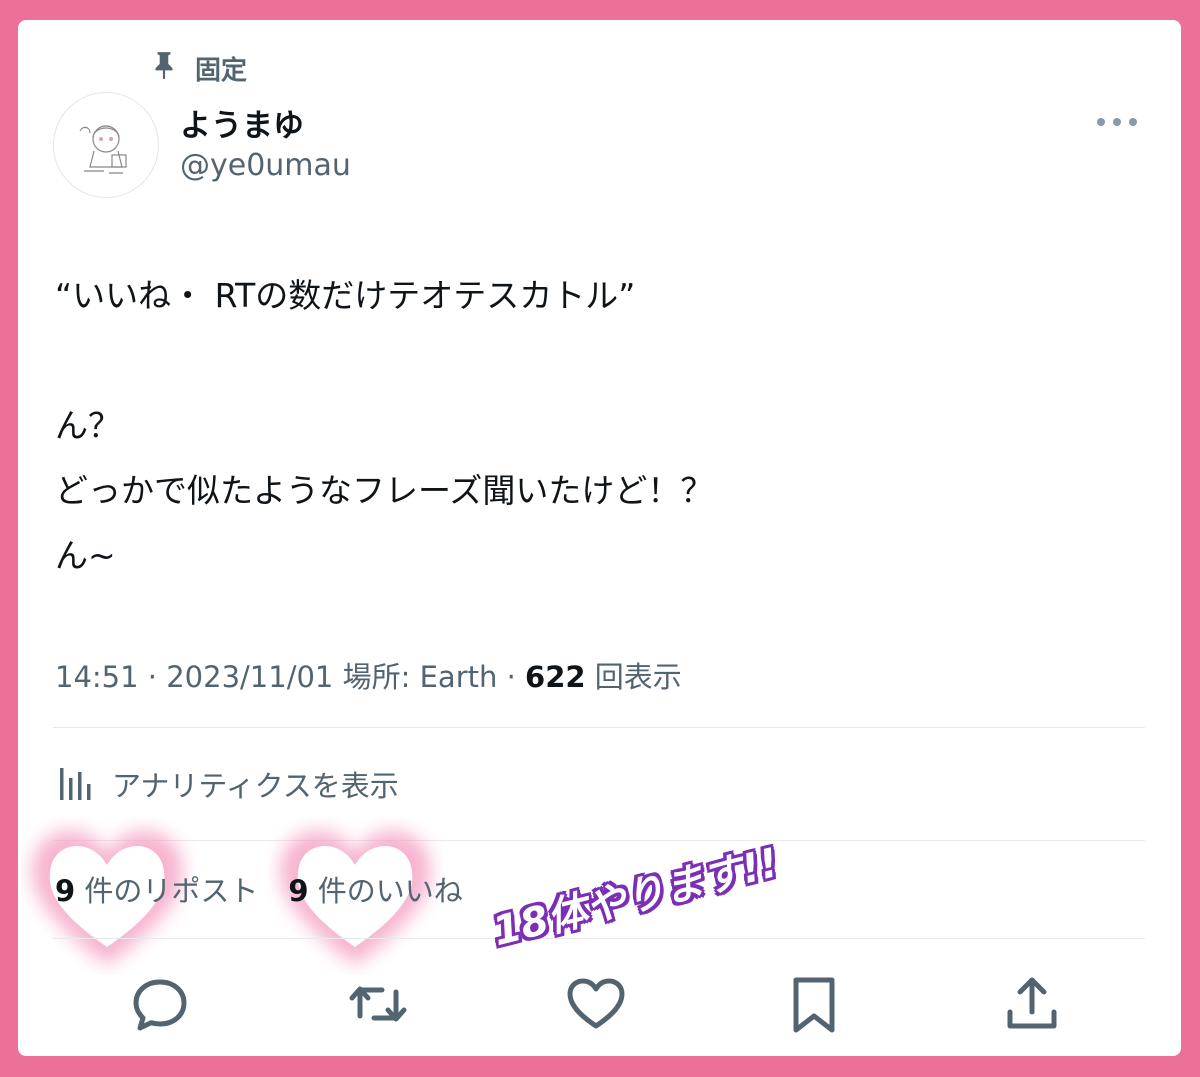  Describe the element at coordinates (88, 425) in the screenshot. I see `tweet-line: ん？` at that location.